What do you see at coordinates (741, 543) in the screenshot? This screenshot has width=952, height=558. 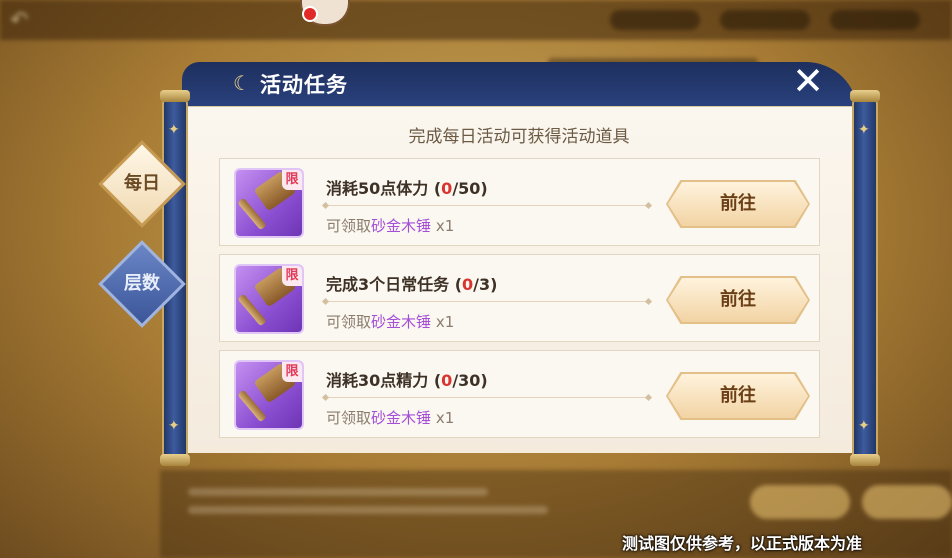 I see `disclaimer: 测试图仅供参考，以正式版本为准` at bounding box center [741, 543].